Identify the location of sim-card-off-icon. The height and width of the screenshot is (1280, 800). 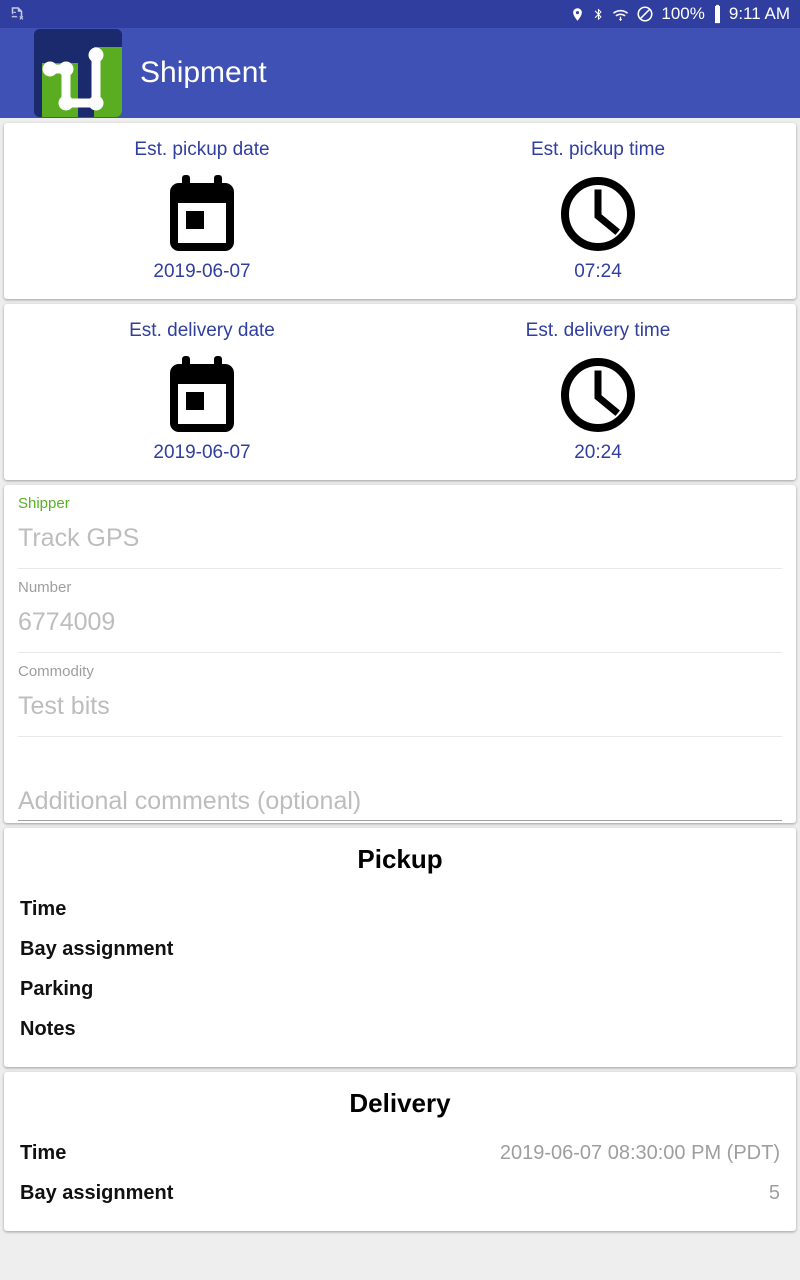
(17, 14).